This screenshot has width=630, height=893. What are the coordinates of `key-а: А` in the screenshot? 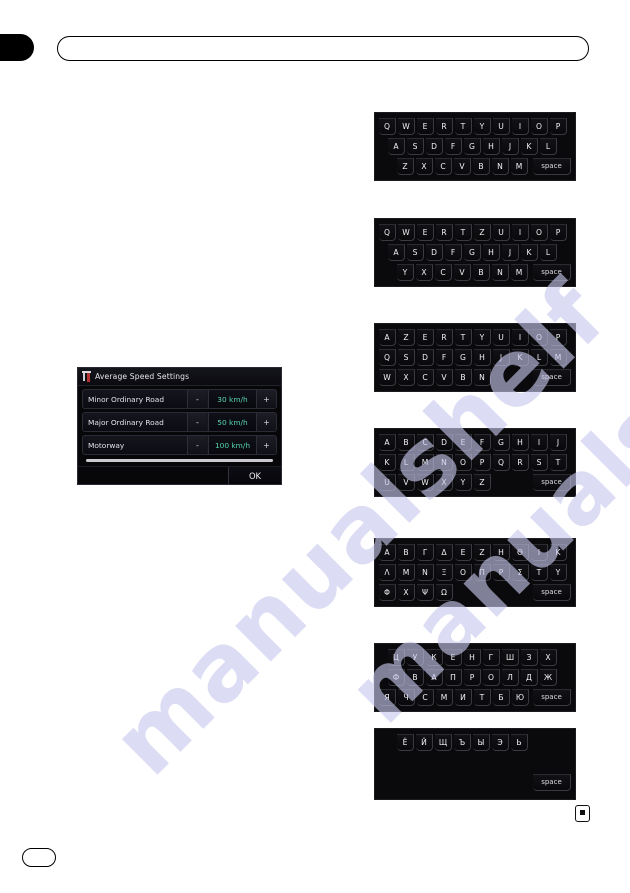 It's located at (434, 677).